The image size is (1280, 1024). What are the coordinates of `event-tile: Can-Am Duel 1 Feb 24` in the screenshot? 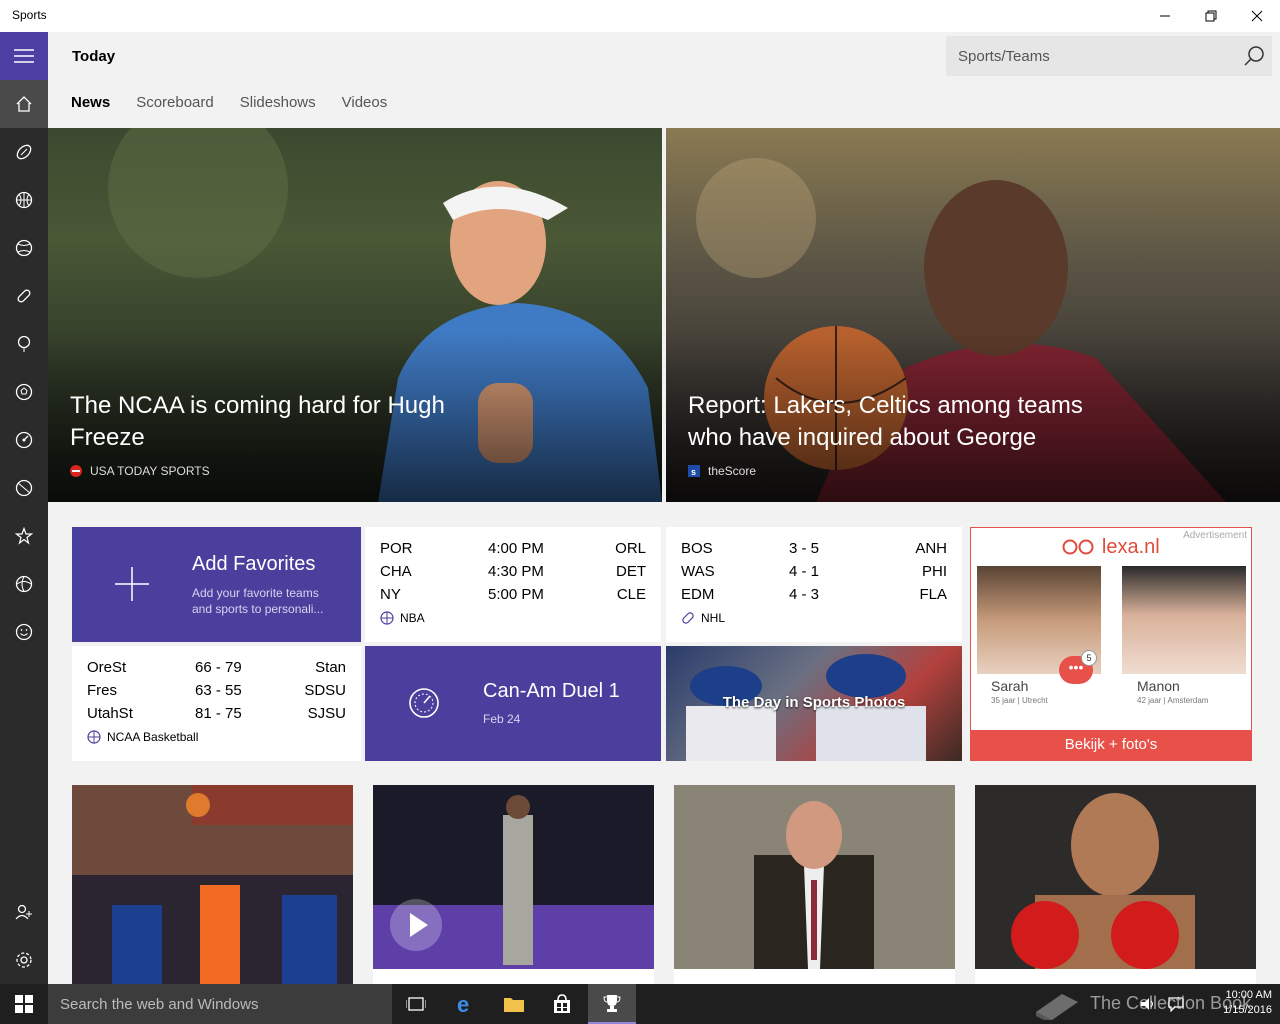 It's located at (513, 703).